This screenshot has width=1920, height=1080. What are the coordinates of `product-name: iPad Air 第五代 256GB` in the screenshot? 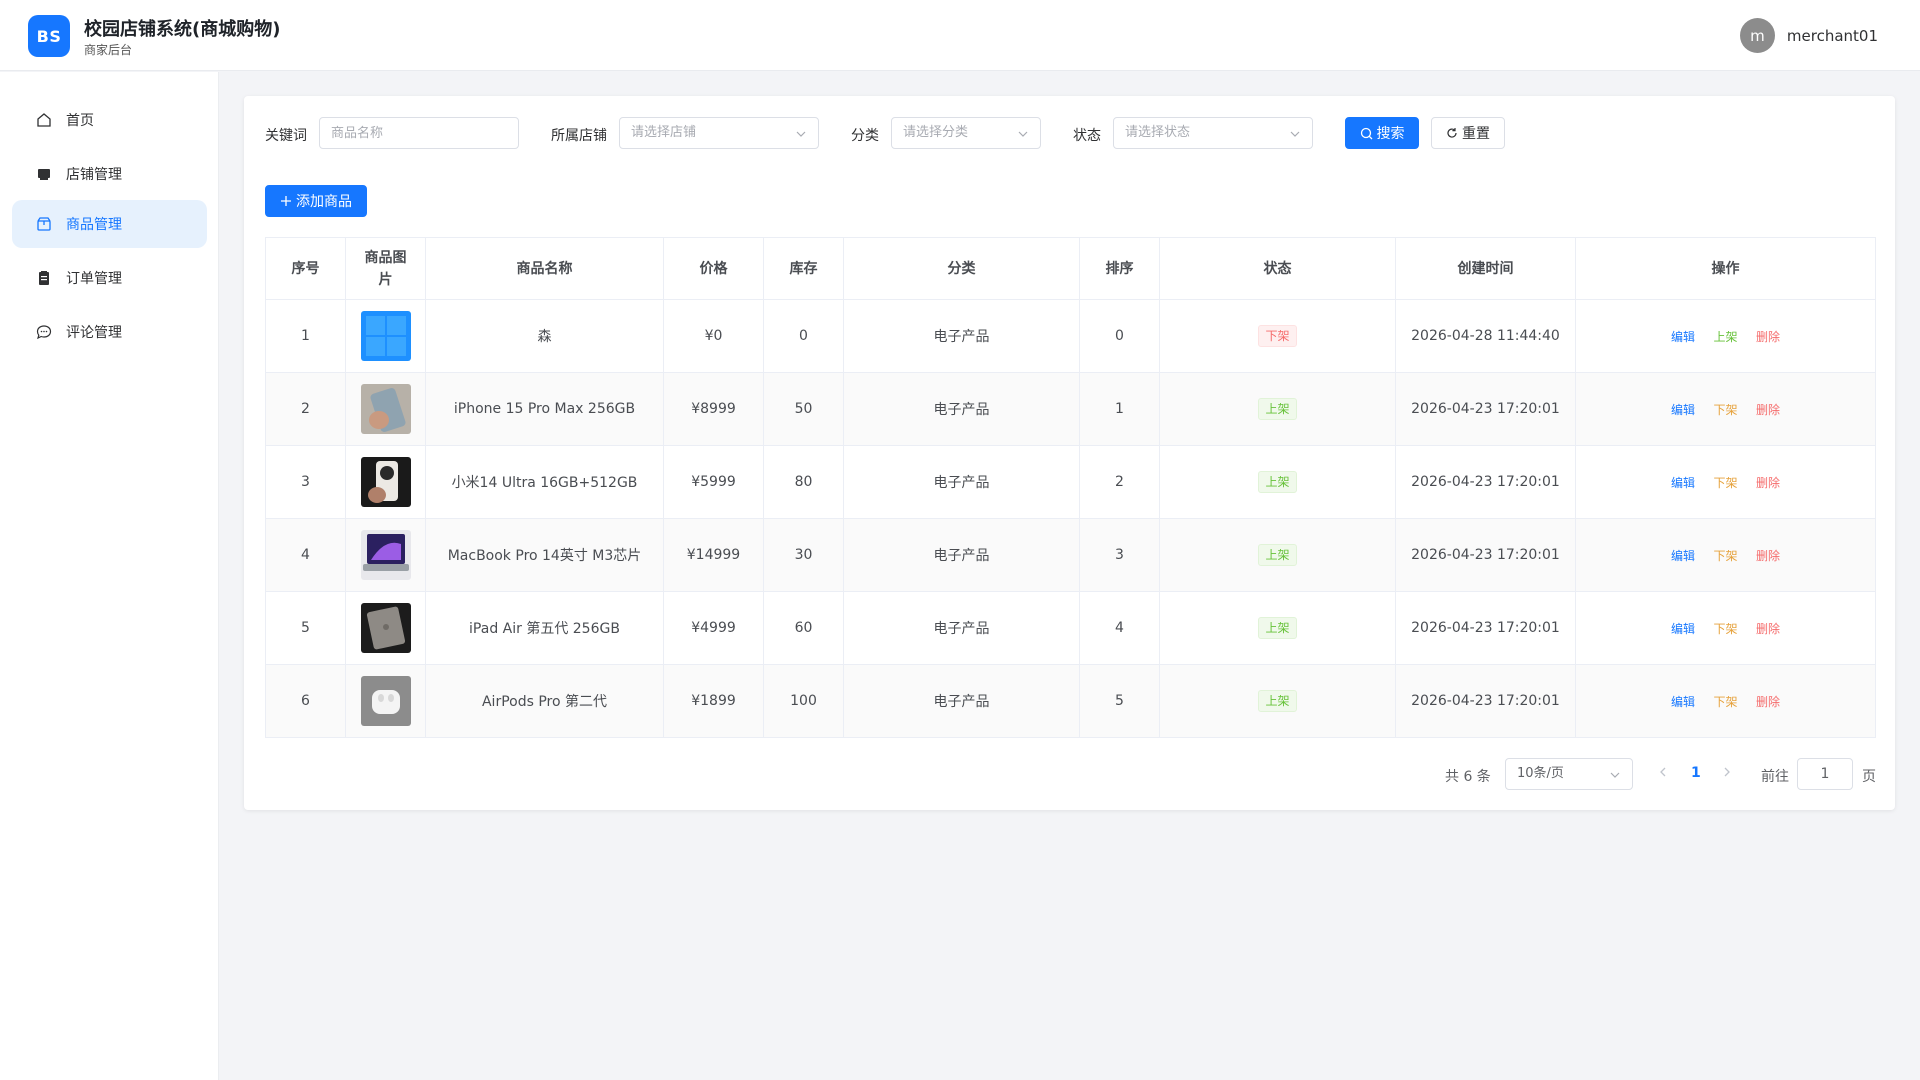 It's located at (544, 628).